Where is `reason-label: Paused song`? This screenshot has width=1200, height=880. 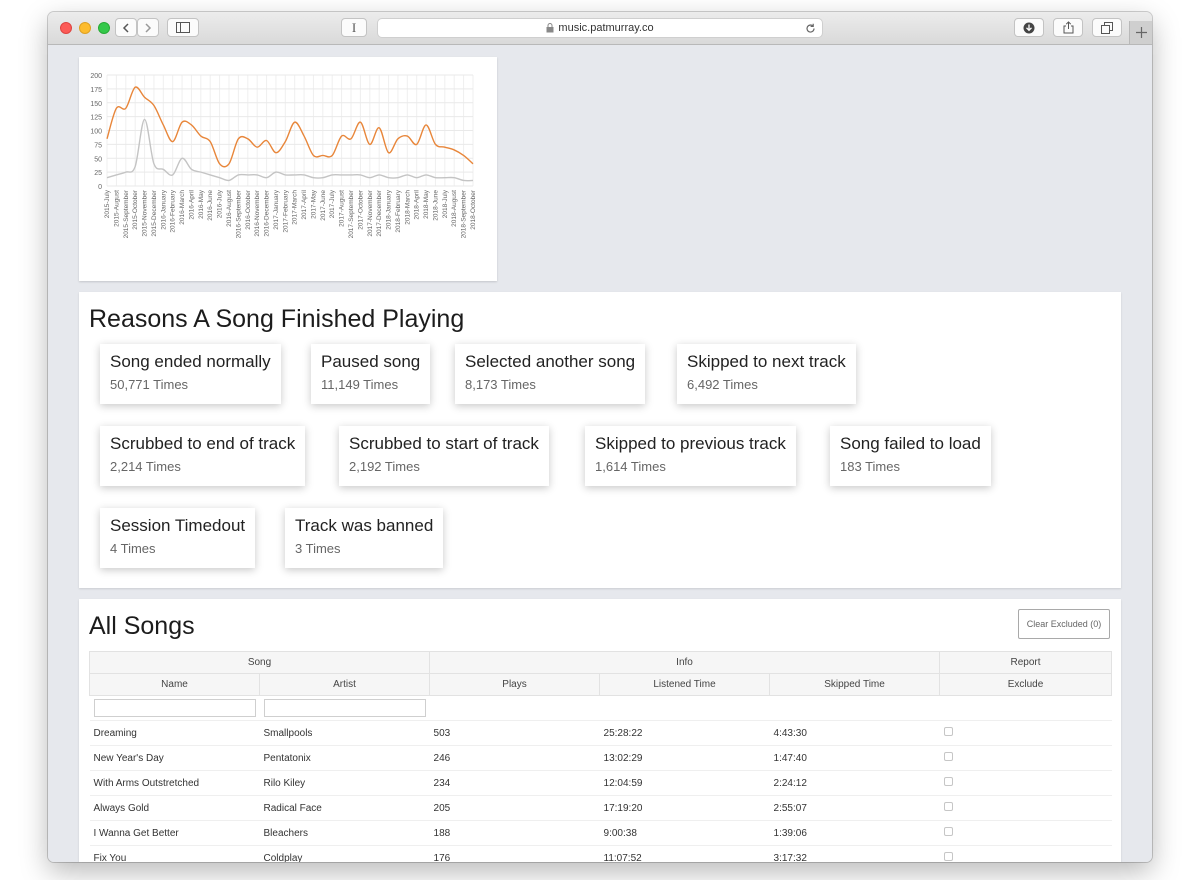
reason-label: Paused song is located at coordinates (371, 361).